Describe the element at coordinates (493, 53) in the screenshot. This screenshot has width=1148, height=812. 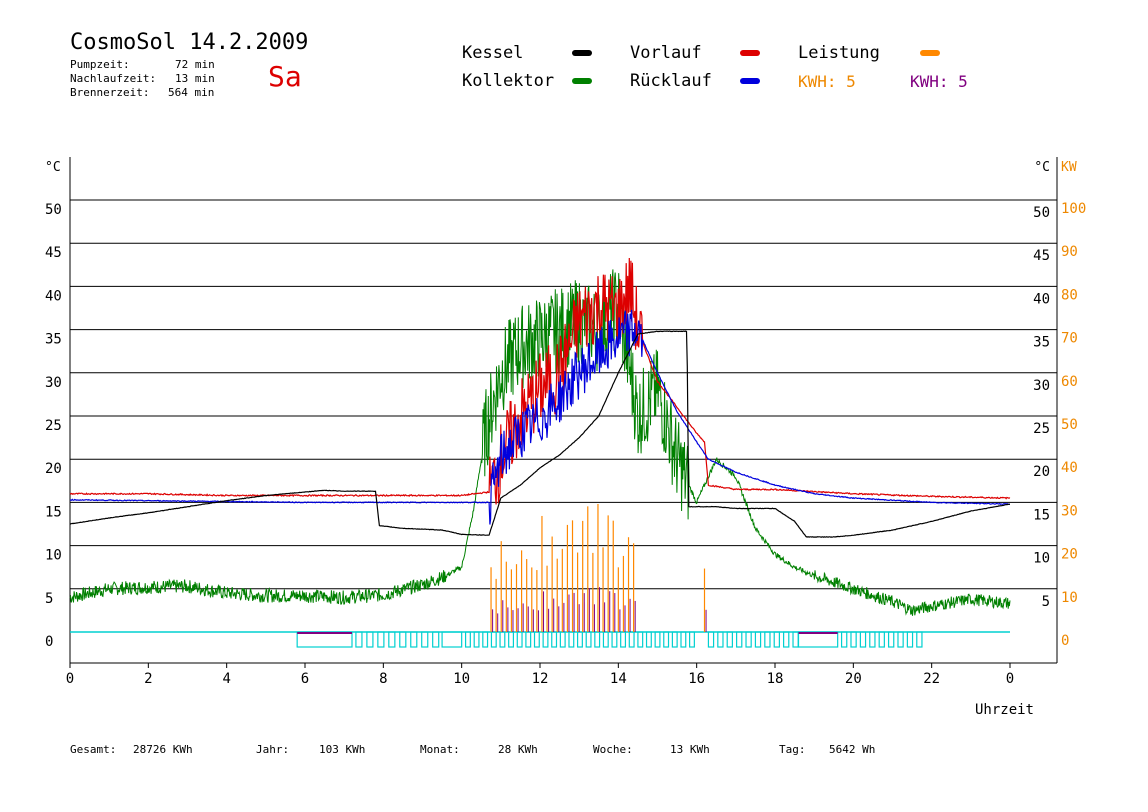
I see `legend-kessel-label: Kessel` at that location.